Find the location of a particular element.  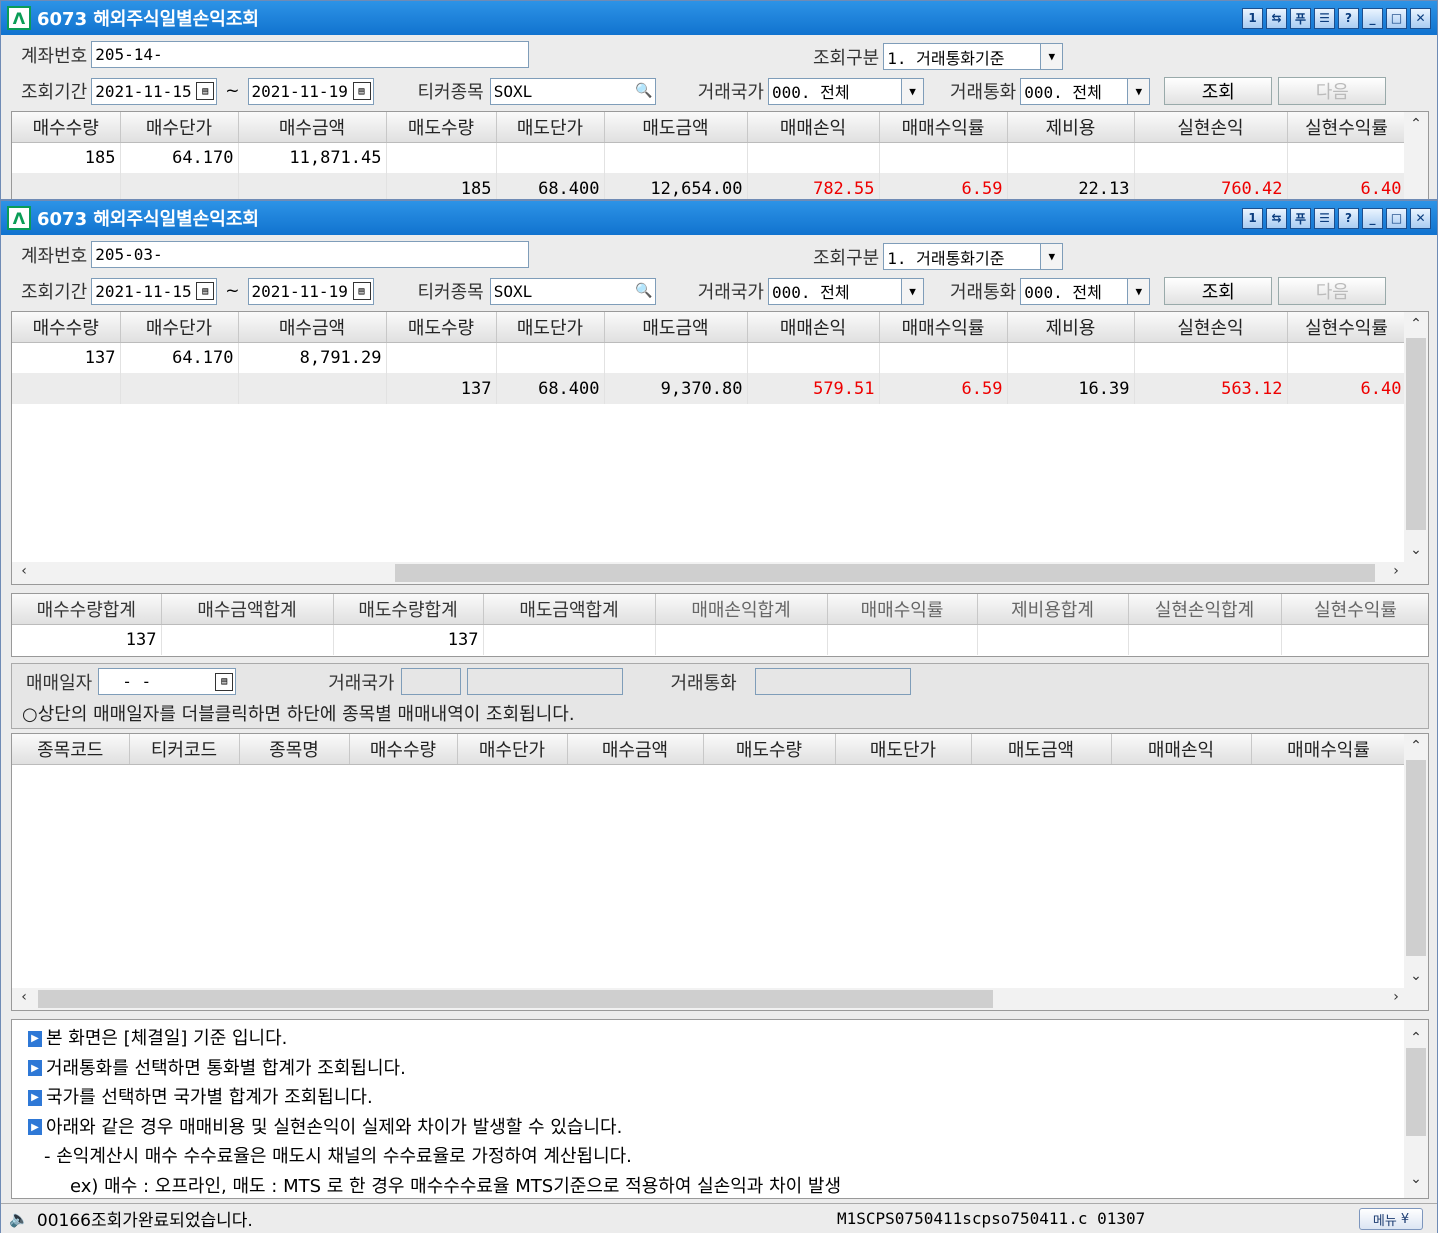

column-header: 종목코드 is located at coordinates (71, 749).